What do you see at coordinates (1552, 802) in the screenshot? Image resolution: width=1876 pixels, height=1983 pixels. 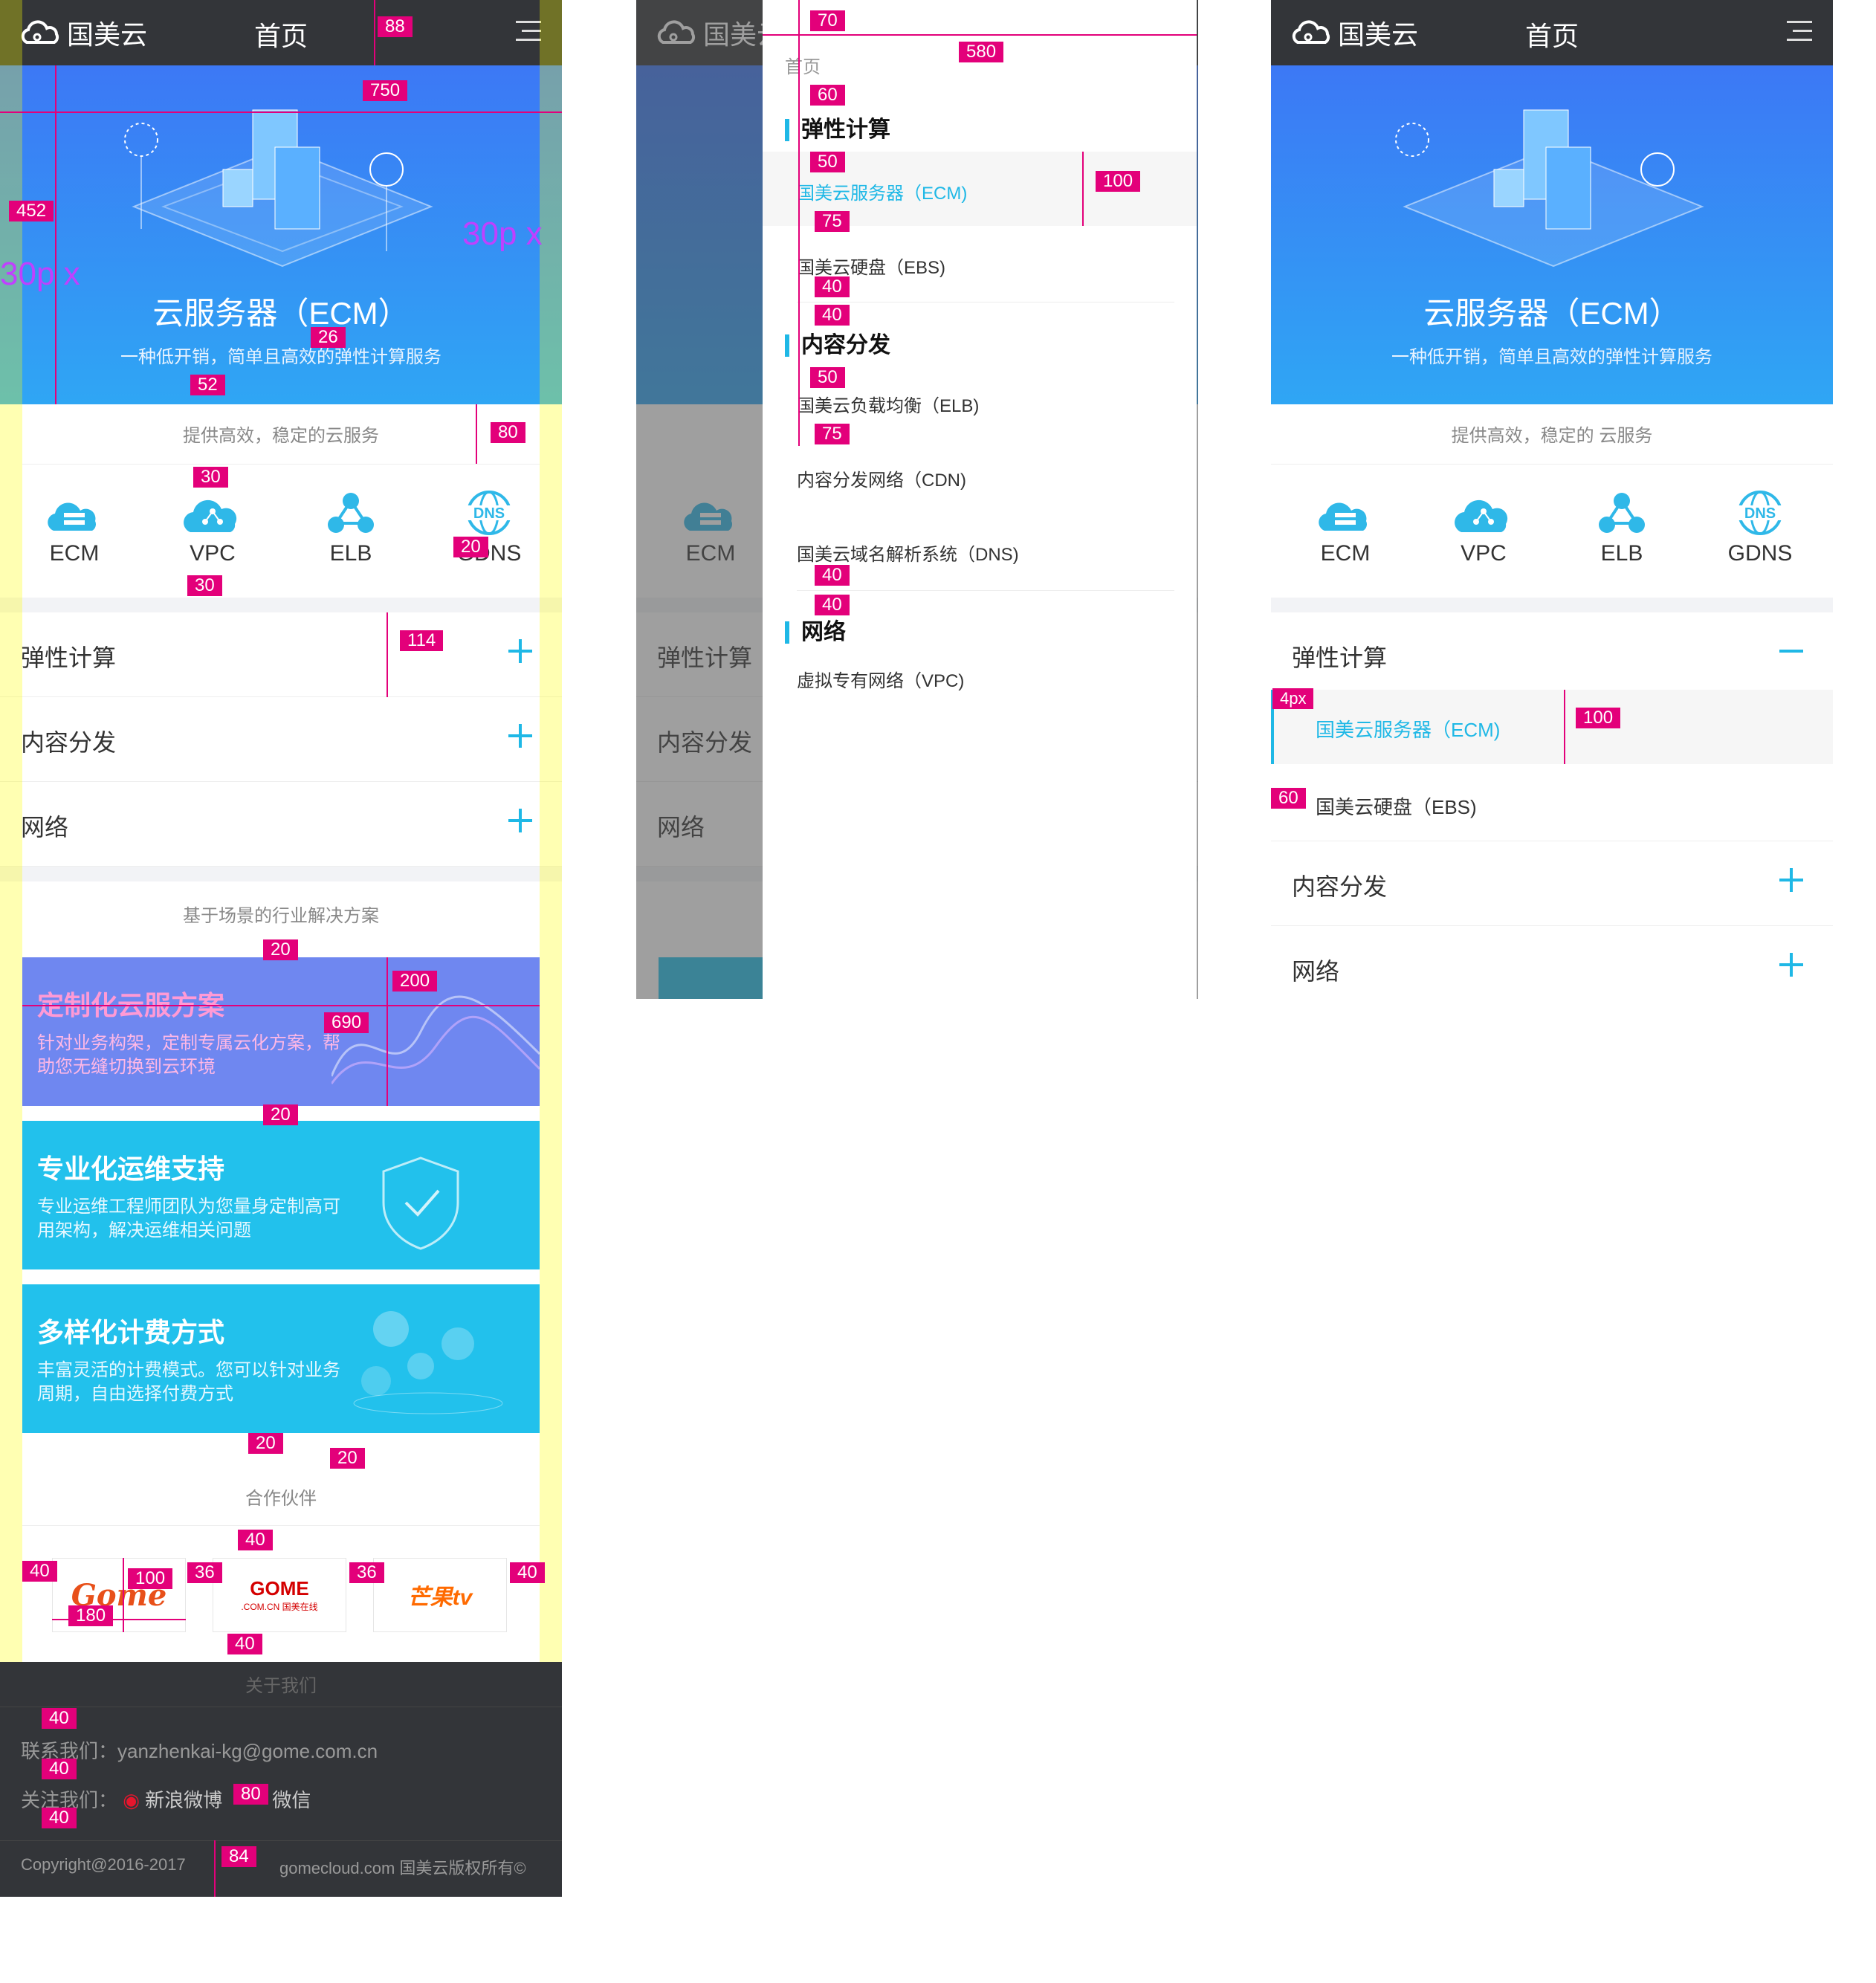 I see `accordion-child-row: 国美云硬盘（EBS)` at bounding box center [1552, 802].